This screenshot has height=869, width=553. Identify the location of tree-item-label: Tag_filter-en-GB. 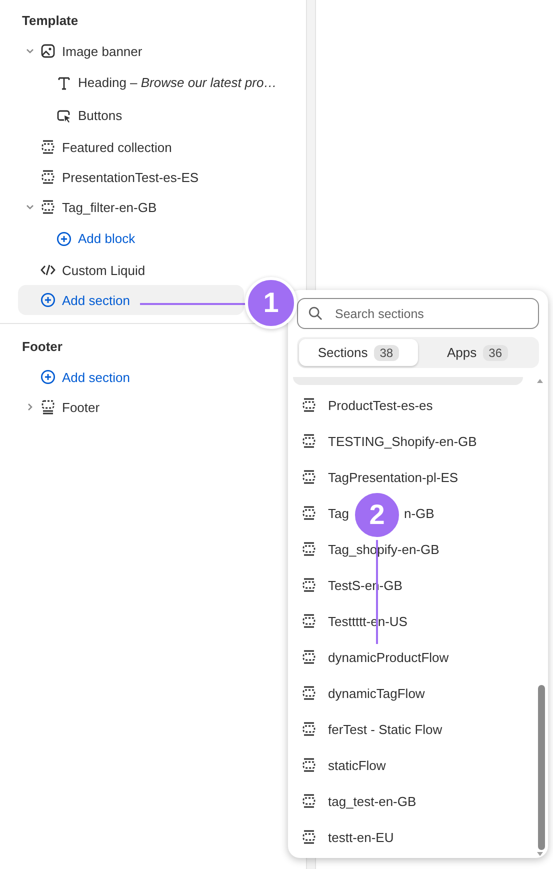
(109, 207).